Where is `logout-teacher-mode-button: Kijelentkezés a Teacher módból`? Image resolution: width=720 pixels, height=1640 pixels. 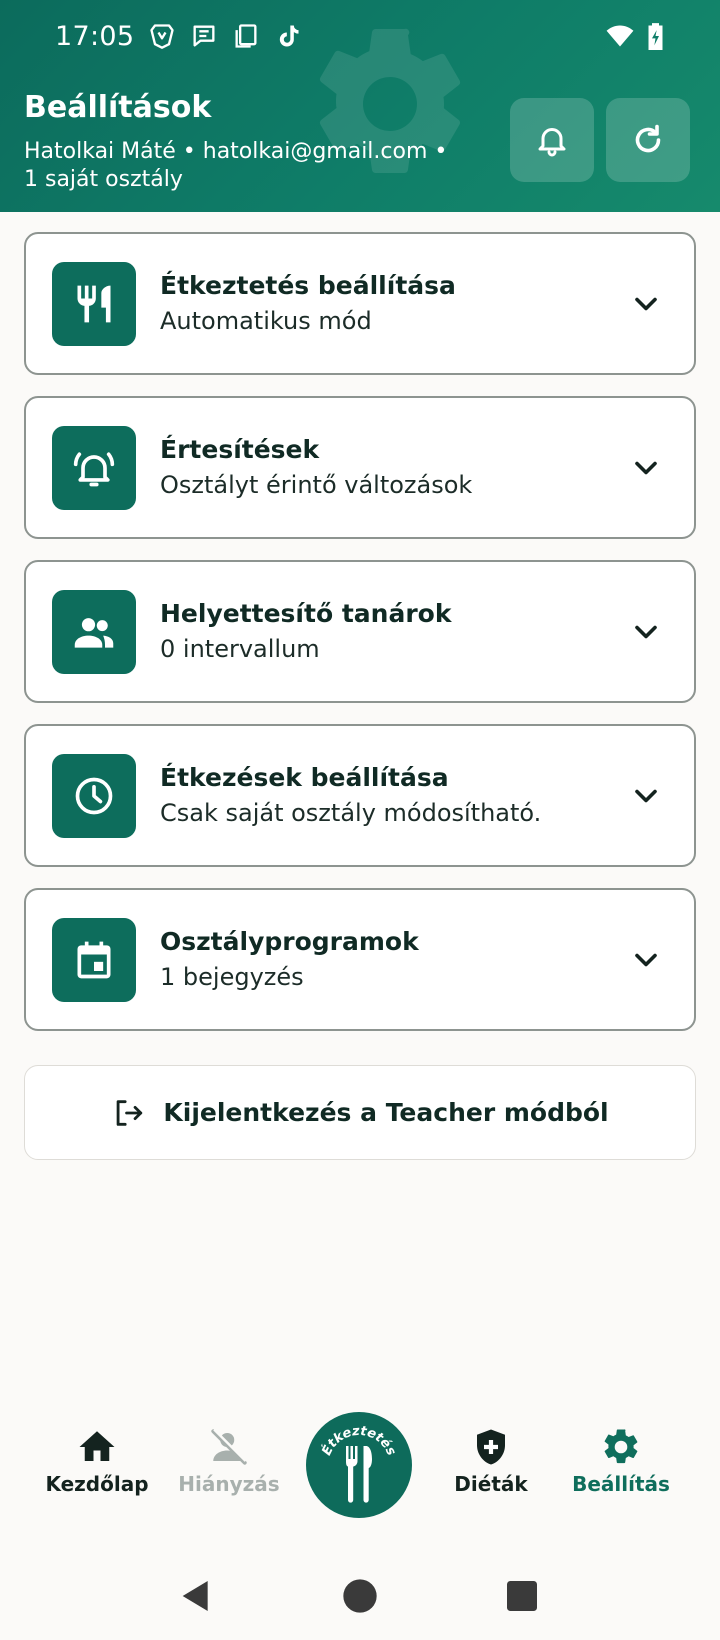
logout-teacher-mode-button: Kijelentkezés a Teacher módból is located at coordinates (360, 1112).